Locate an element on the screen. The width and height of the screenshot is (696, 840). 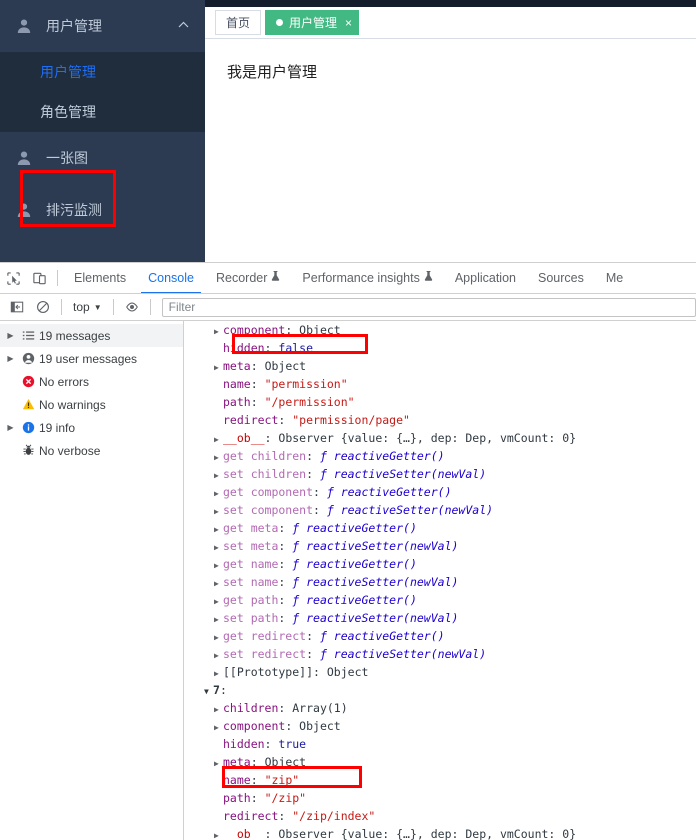
devtools-tab-label: Application is located at coordinates (485, 278).